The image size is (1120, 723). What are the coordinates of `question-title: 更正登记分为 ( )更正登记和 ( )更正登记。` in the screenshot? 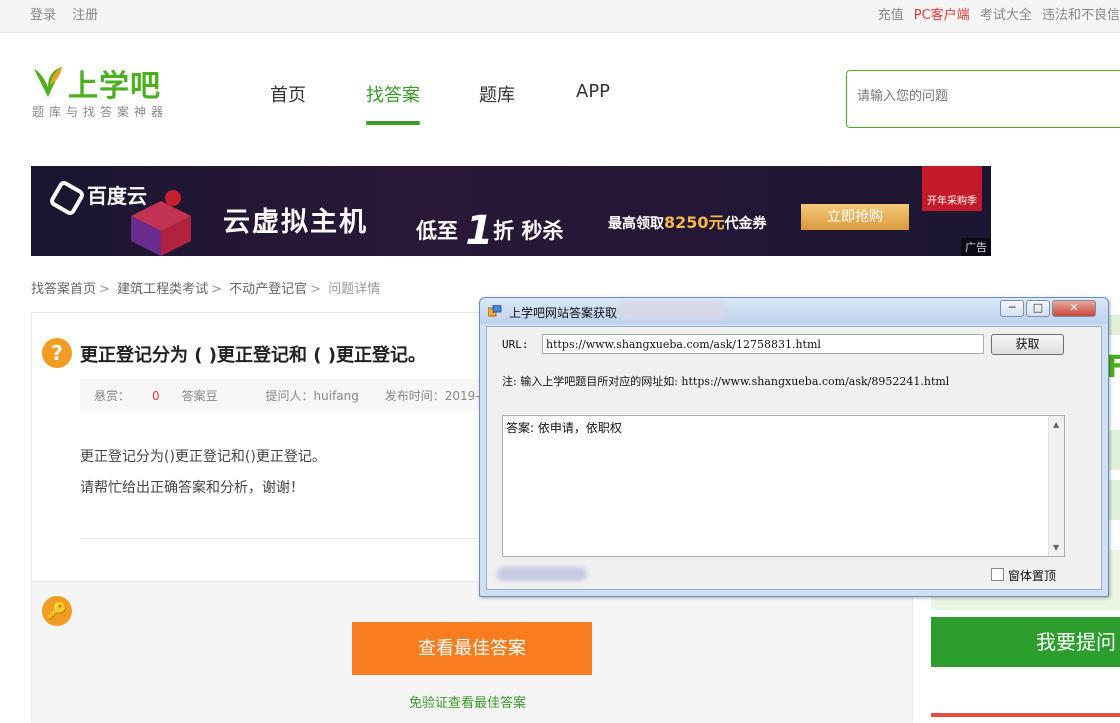 It's located at (253, 355).